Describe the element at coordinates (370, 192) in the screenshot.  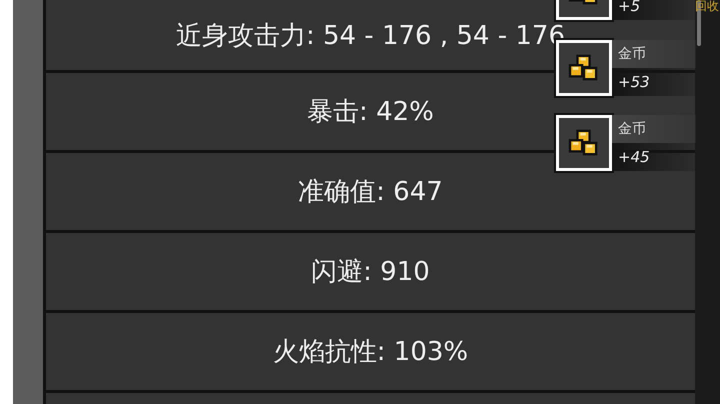
I see `stat-text: 准确值: 647` at that location.